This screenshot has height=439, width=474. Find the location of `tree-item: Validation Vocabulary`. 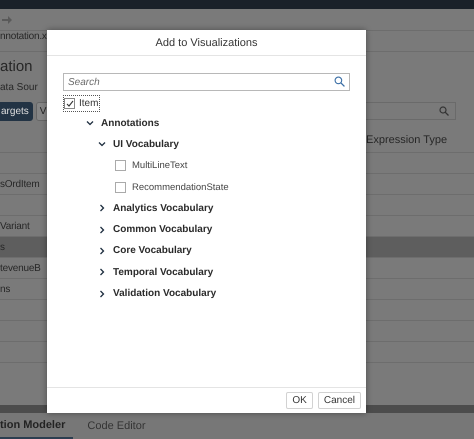

tree-item: Validation Vocabulary is located at coordinates (164, 294).